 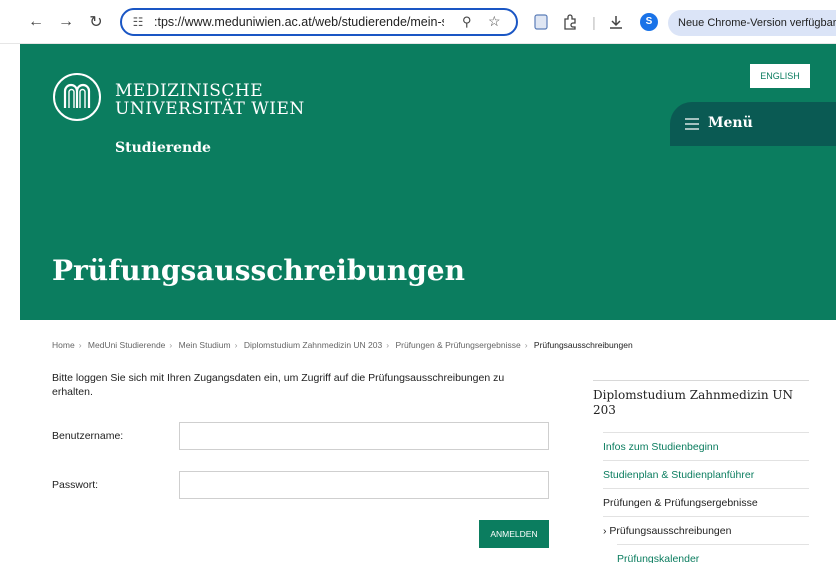 I want to click on sidebar-item-studienplan: Studienplan & Studienplanführer, so click(x=706, y=474).